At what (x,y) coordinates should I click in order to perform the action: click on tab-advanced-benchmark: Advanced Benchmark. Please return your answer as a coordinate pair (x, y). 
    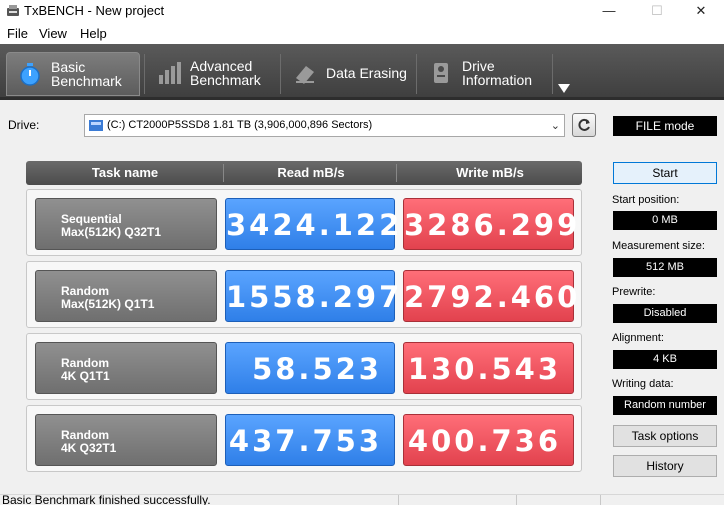
    Looking at the image, I should click on (211, 74).